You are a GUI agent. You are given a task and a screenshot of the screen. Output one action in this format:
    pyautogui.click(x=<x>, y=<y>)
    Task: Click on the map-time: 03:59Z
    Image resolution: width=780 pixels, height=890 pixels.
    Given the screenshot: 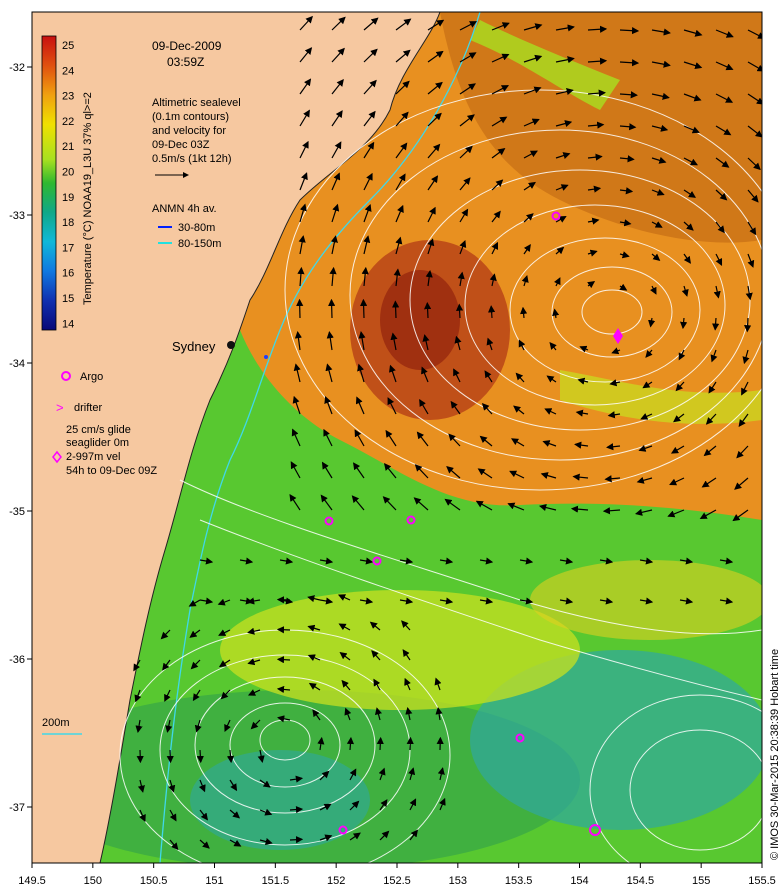 What is the action you would take?
    pyautogui.click(x=185, y=62)
    